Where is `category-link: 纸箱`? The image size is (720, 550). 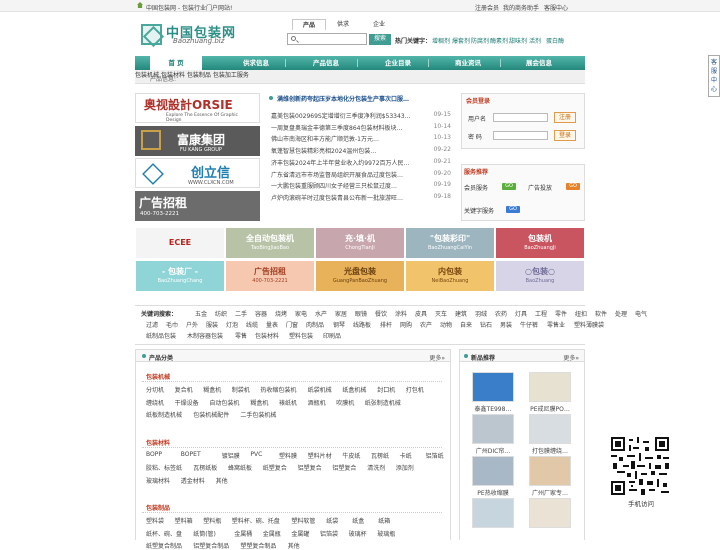 category-link: 纸箱 is located at coordinates (384, 520).